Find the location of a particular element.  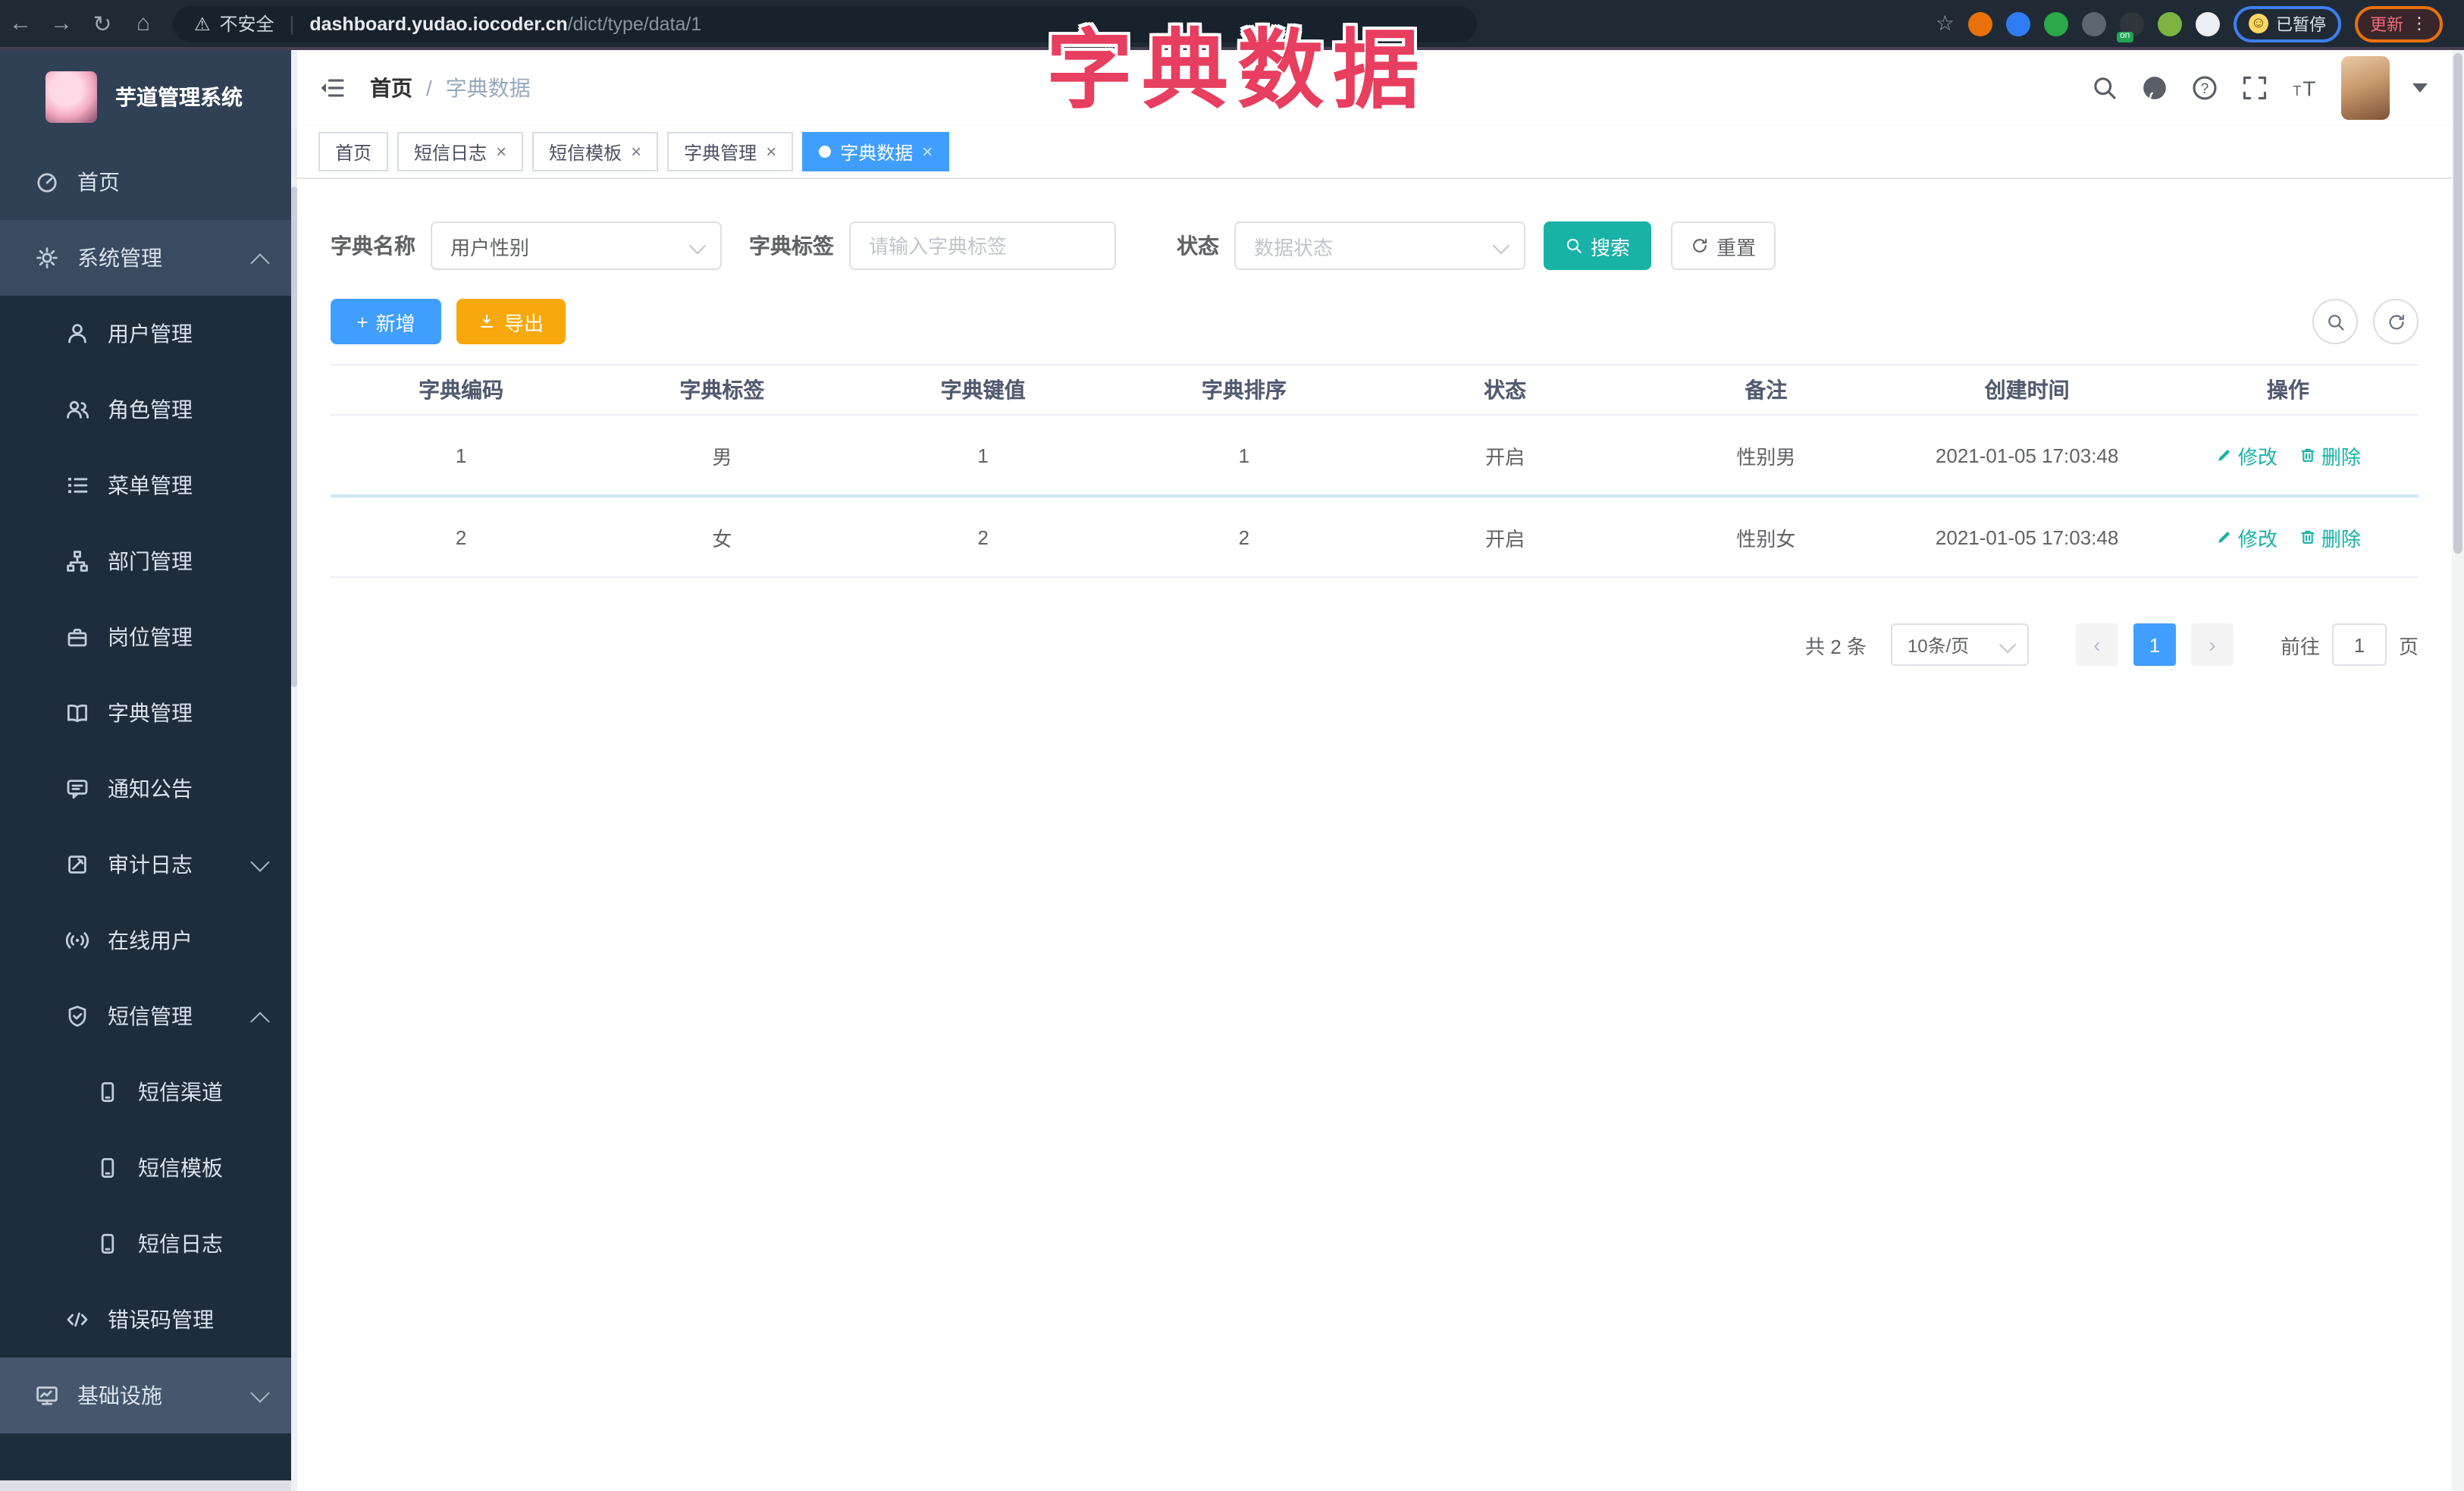

action-label: 删除 is located at coordinates (2341, 538).